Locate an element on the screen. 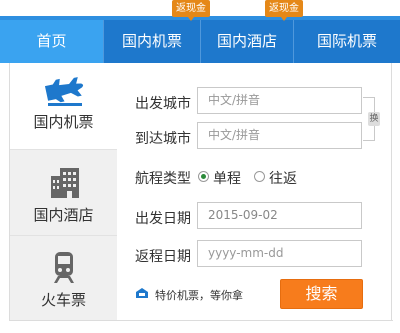 The height and width of the screenshot is (333, 400). promo-link: 特价机票，等你拿 is located at coordinates (199, 295).